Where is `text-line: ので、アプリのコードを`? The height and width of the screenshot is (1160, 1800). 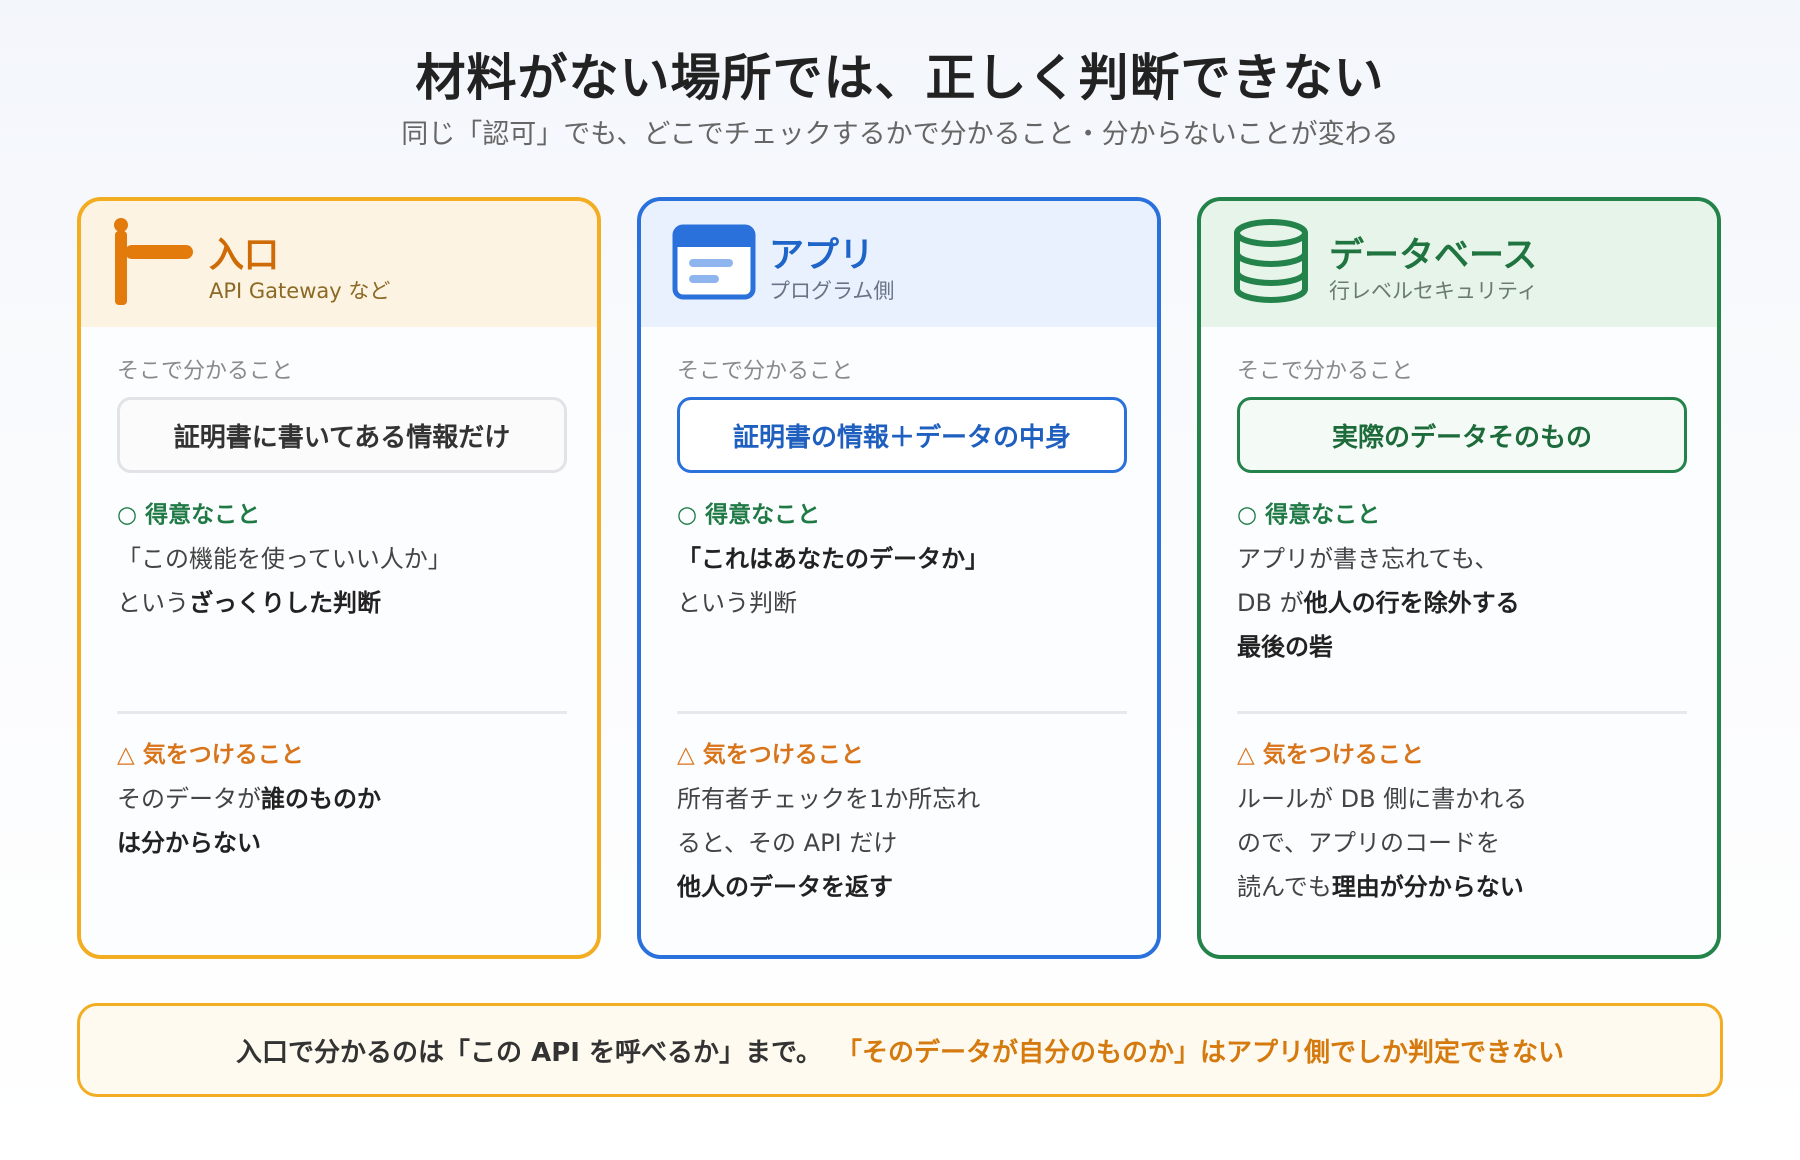
text-line: ので、アプリのコードを is located at coordinates (1369, 843).